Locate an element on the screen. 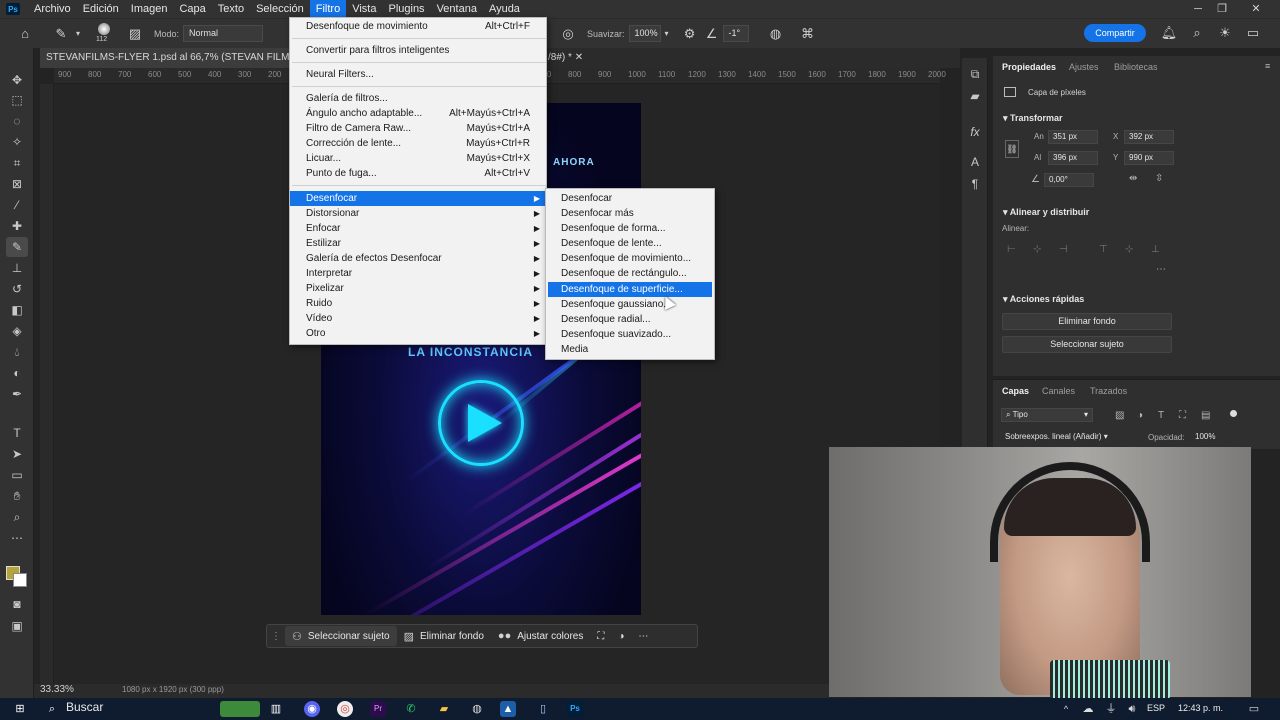 The height and width of the screenshot is (720, 1280). filter-smart-icon: ▤ is located at coordinates (1205, 415).